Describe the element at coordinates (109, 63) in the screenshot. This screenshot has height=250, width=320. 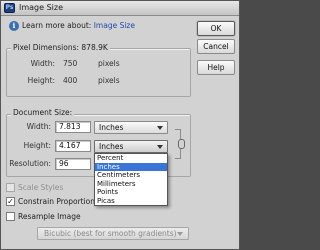
I see `pixel-width-unit: pixels` at that location.